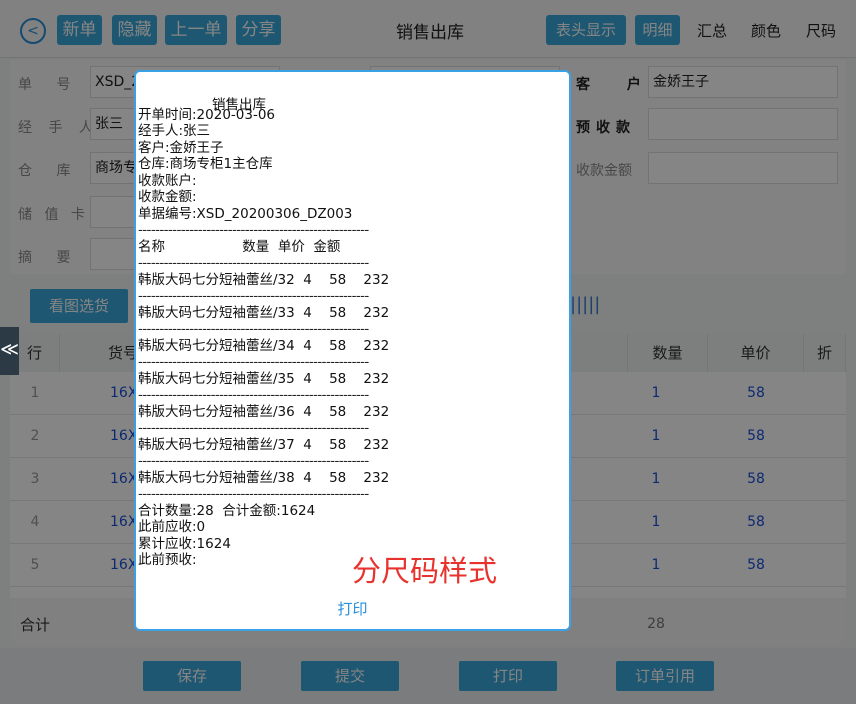 The width and height of the screenshot is (856, 704). I want to click on size-style-annotation: 分尺码样式, so click(425, 571).